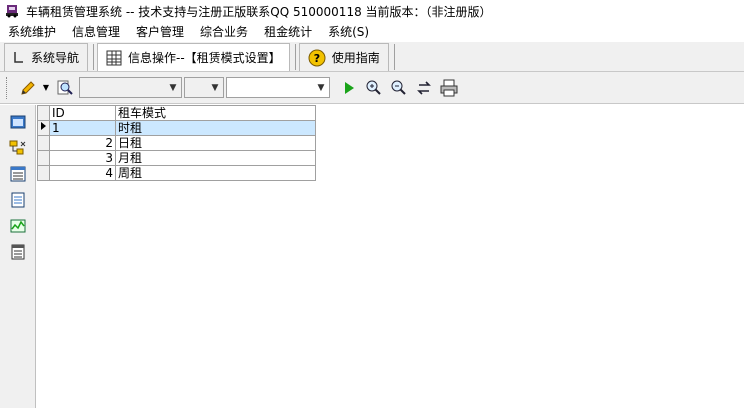  Describe the element at coordinates (82, 113) in the screenshot. I see `column-header-id: ID` at that location.